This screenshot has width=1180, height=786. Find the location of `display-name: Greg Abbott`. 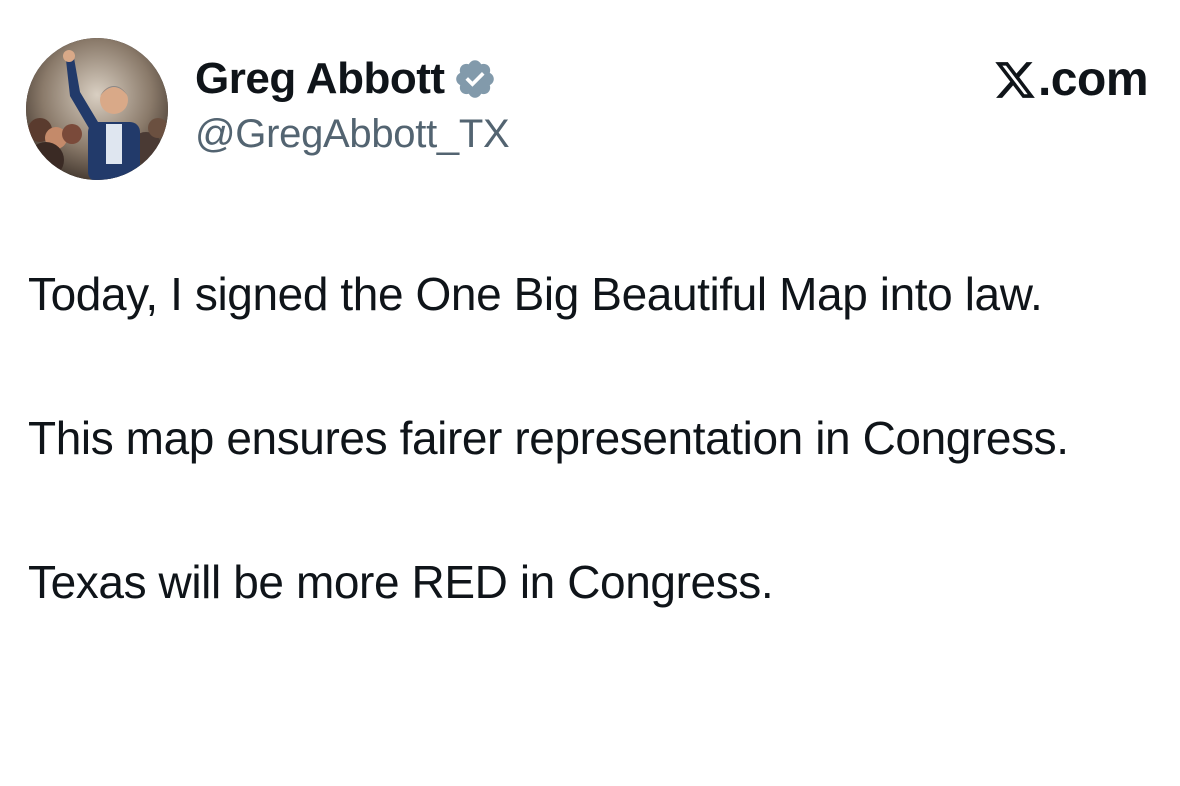

display-name: Greg Abbott is located at coordinates (320, 79).